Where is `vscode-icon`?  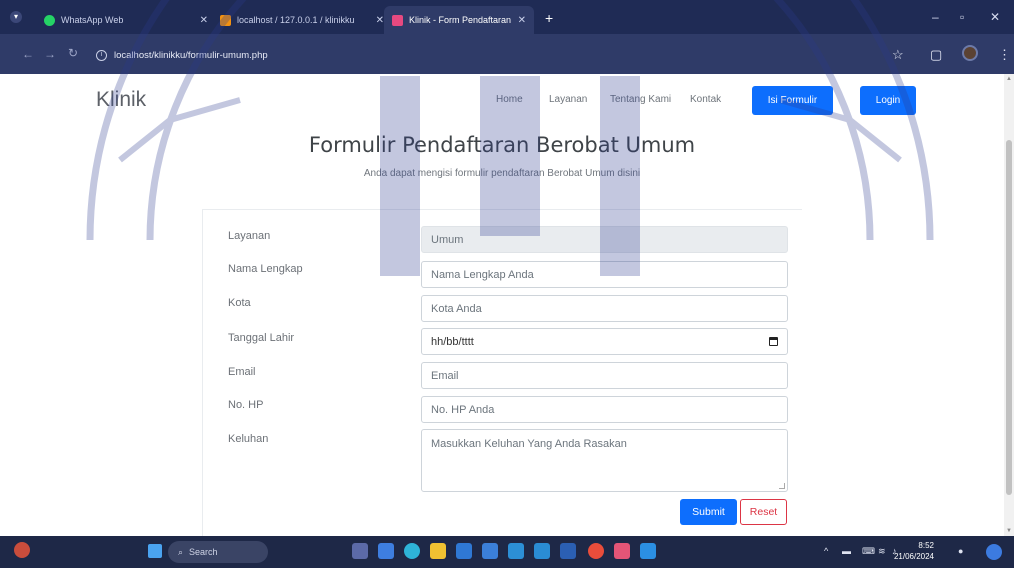
vscode-icon is located at coordinates (648, 551).